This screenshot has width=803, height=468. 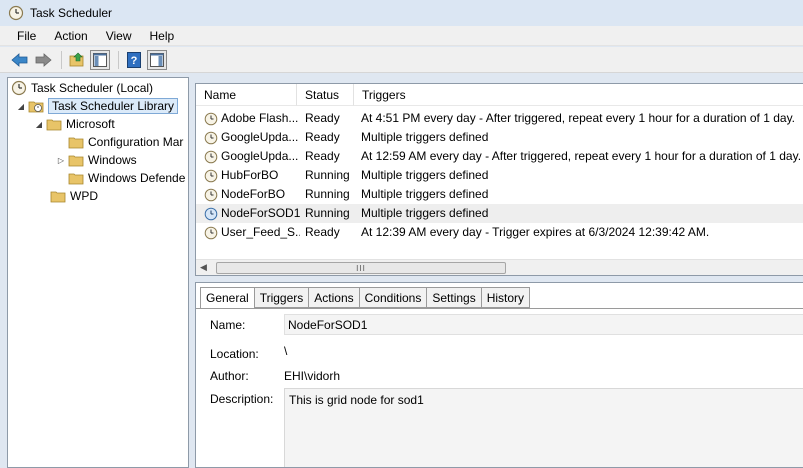 I want to click on title-bar: Task Scheduler, so click(x=401, y=13).